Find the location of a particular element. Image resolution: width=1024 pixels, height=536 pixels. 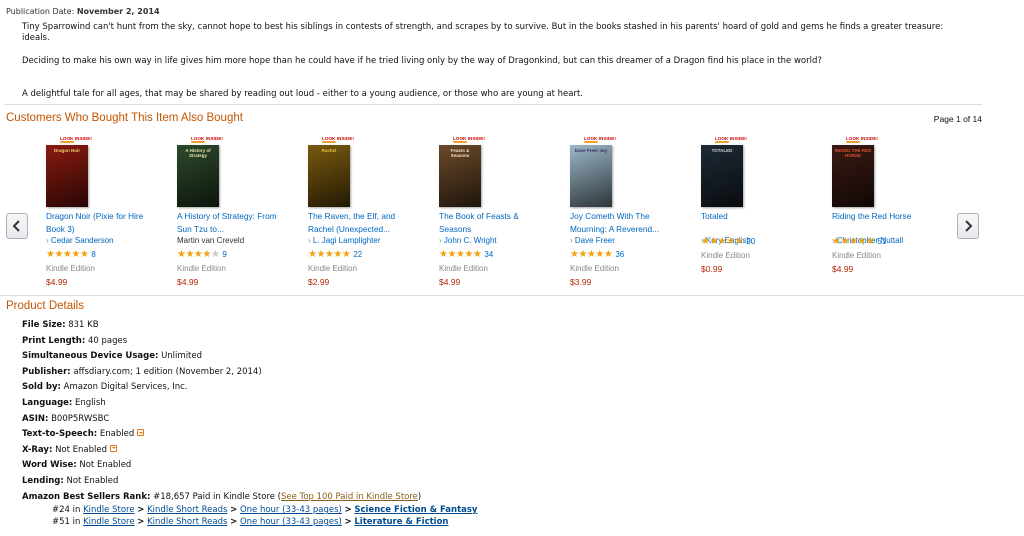

item-price: $3.99 is located at coordinates (581, 282).